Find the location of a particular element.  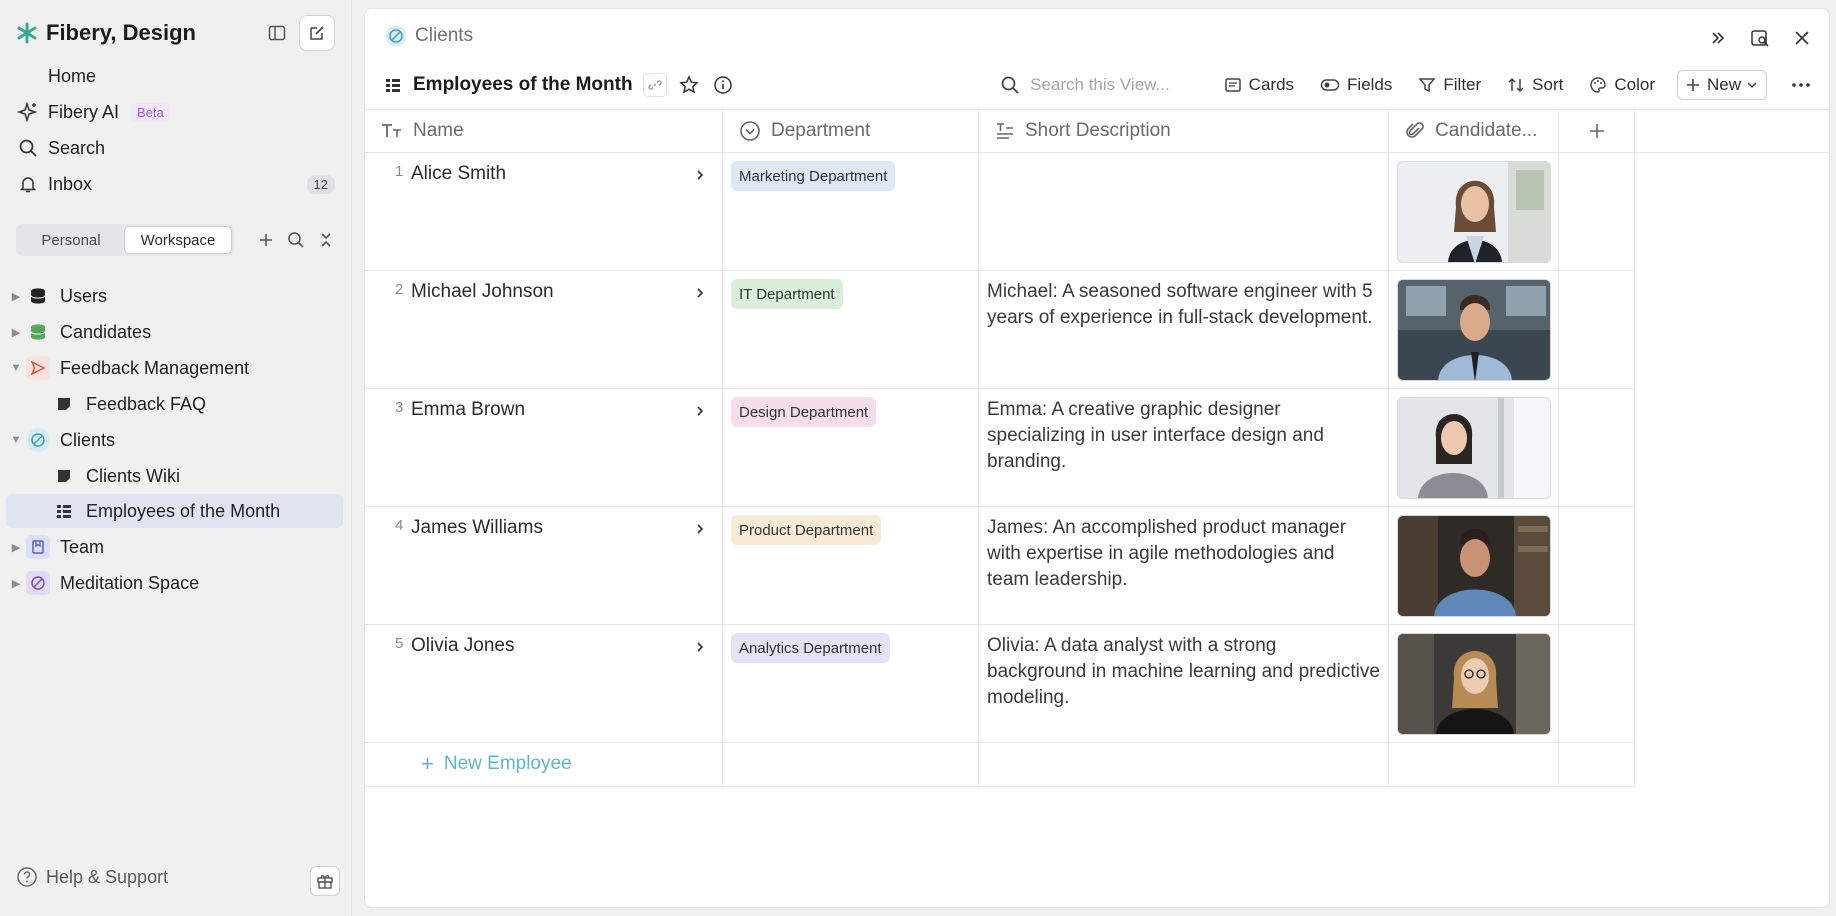

department-cell: Marketing Department is located at coordinates (851, 211).